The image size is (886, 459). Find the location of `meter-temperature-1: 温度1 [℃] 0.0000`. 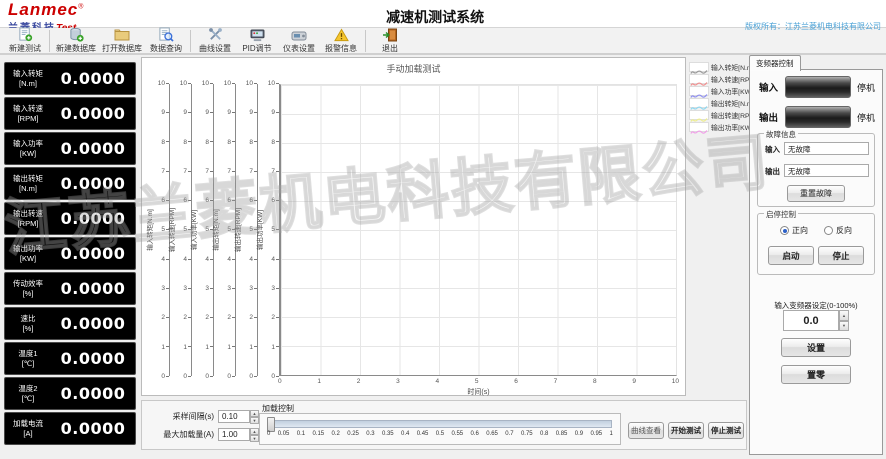

meter-temperature-1: 温度1 [℃] 0.0000 is located at coordinates (70, 358).